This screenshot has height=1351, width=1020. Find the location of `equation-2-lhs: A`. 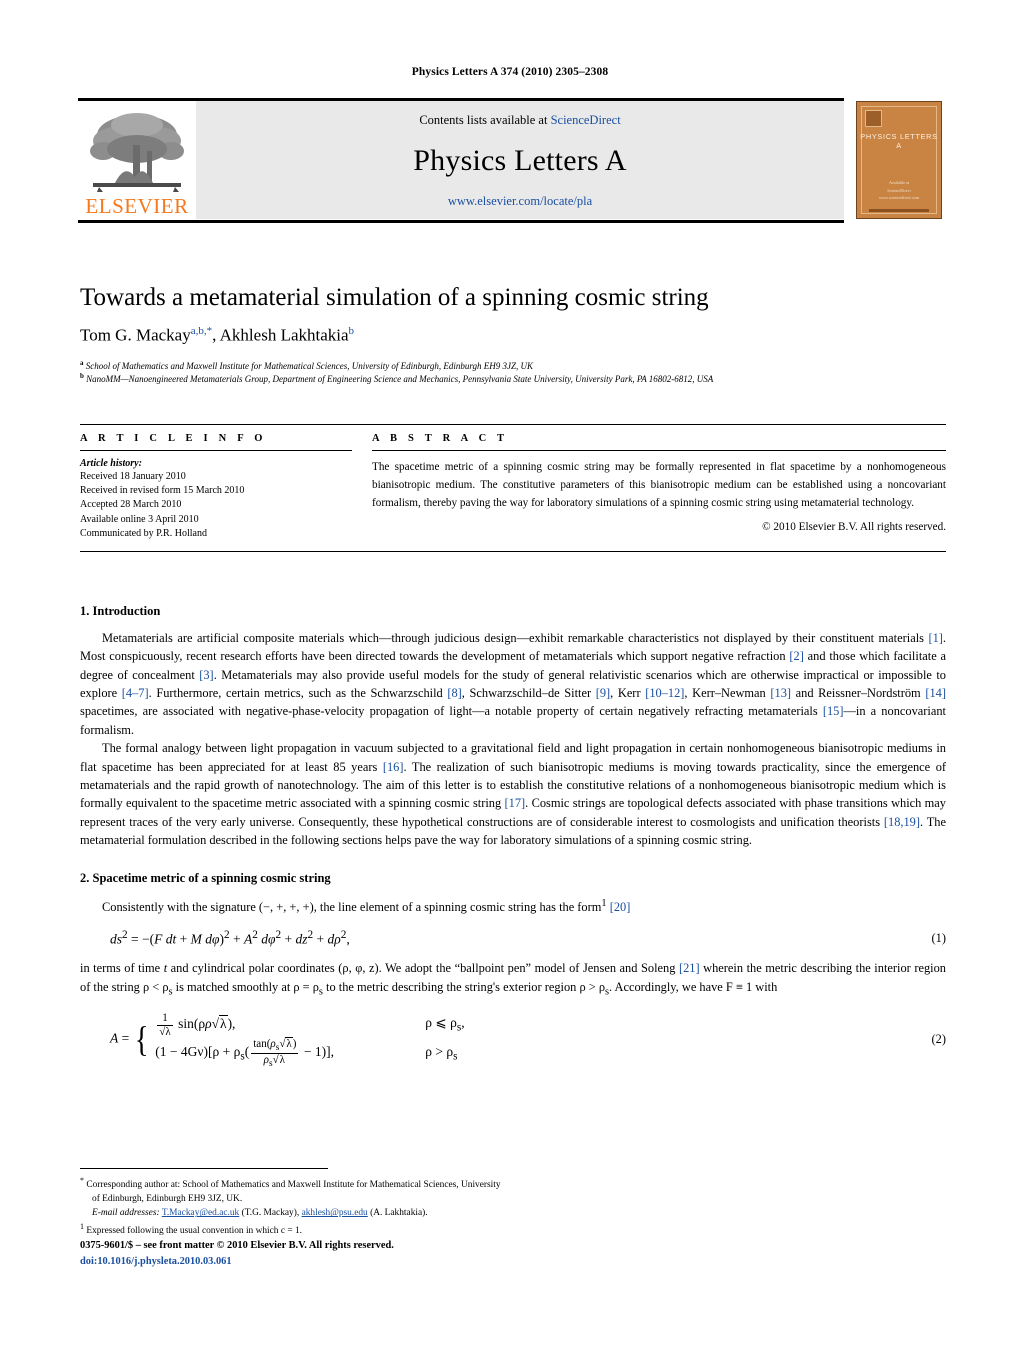

equation-2-lhs: A is located at coordinates (114, 1038).